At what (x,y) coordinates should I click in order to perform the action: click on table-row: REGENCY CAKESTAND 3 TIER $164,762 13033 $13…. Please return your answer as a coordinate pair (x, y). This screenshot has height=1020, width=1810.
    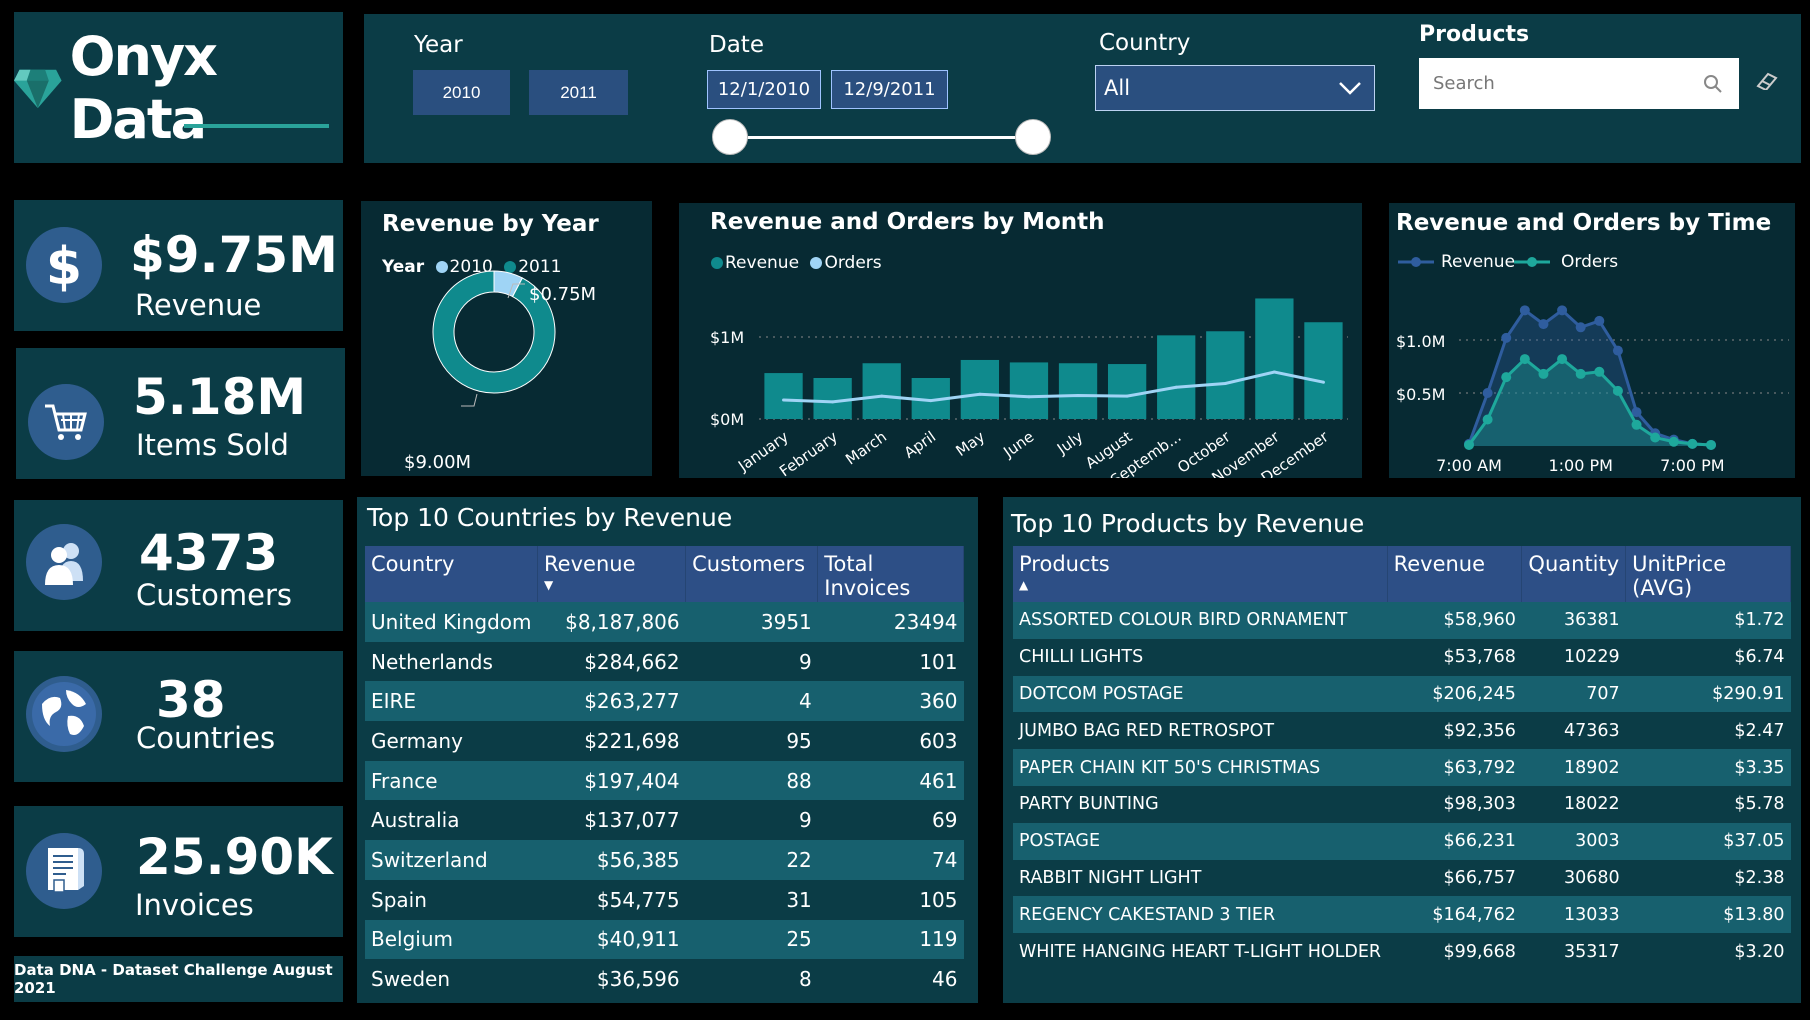
    Looking at the image, I should click on (1402, 915).